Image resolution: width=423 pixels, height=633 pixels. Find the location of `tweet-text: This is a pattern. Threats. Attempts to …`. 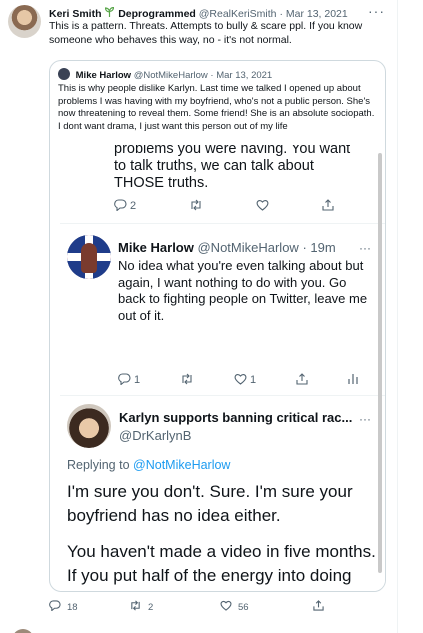

tweet-text: This is a pattern. Threats. Attempts to … is located at coordinates (206, 33).